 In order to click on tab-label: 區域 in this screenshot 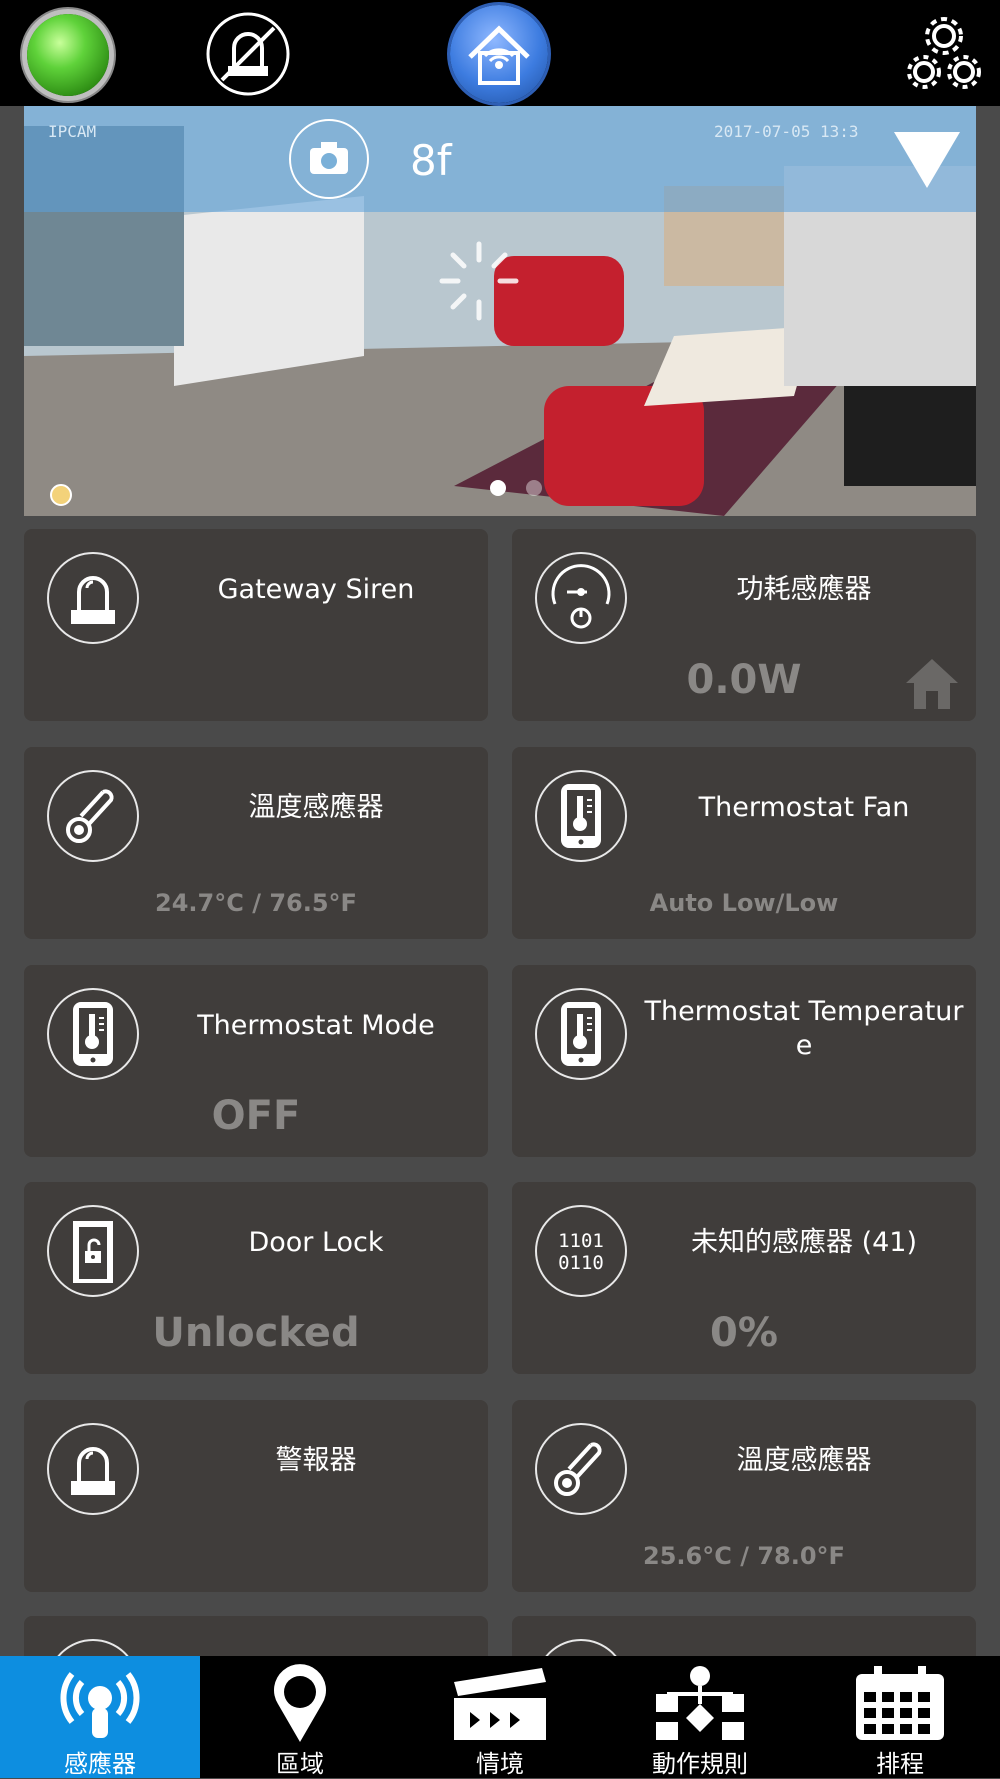, I will do `click(300, 1764)`.